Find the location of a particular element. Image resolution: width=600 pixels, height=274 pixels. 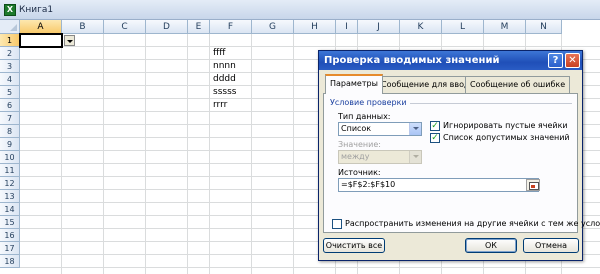

row-header-12: 12 is located at coordinates (10, 183).